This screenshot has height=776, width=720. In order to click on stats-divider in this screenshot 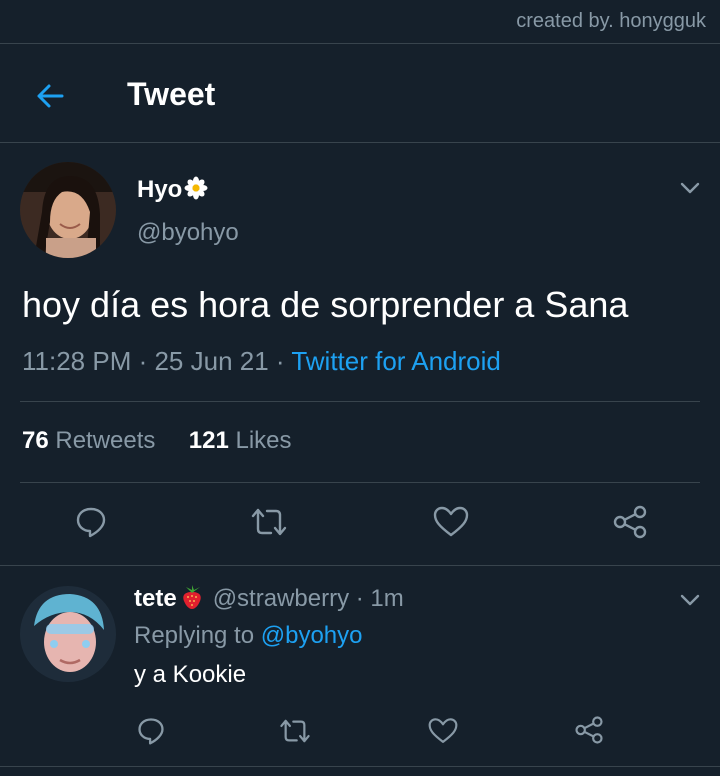, I will do `click(360, 482)`.